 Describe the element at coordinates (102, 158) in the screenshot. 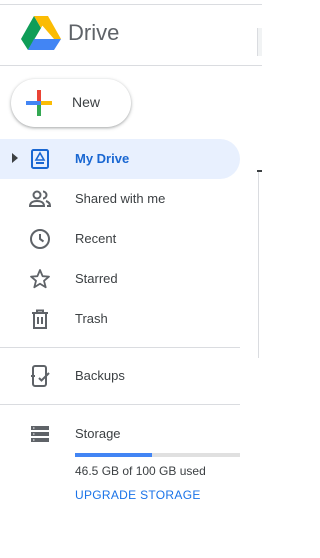

I see `sidebar-item-label: My Drive` at that location.